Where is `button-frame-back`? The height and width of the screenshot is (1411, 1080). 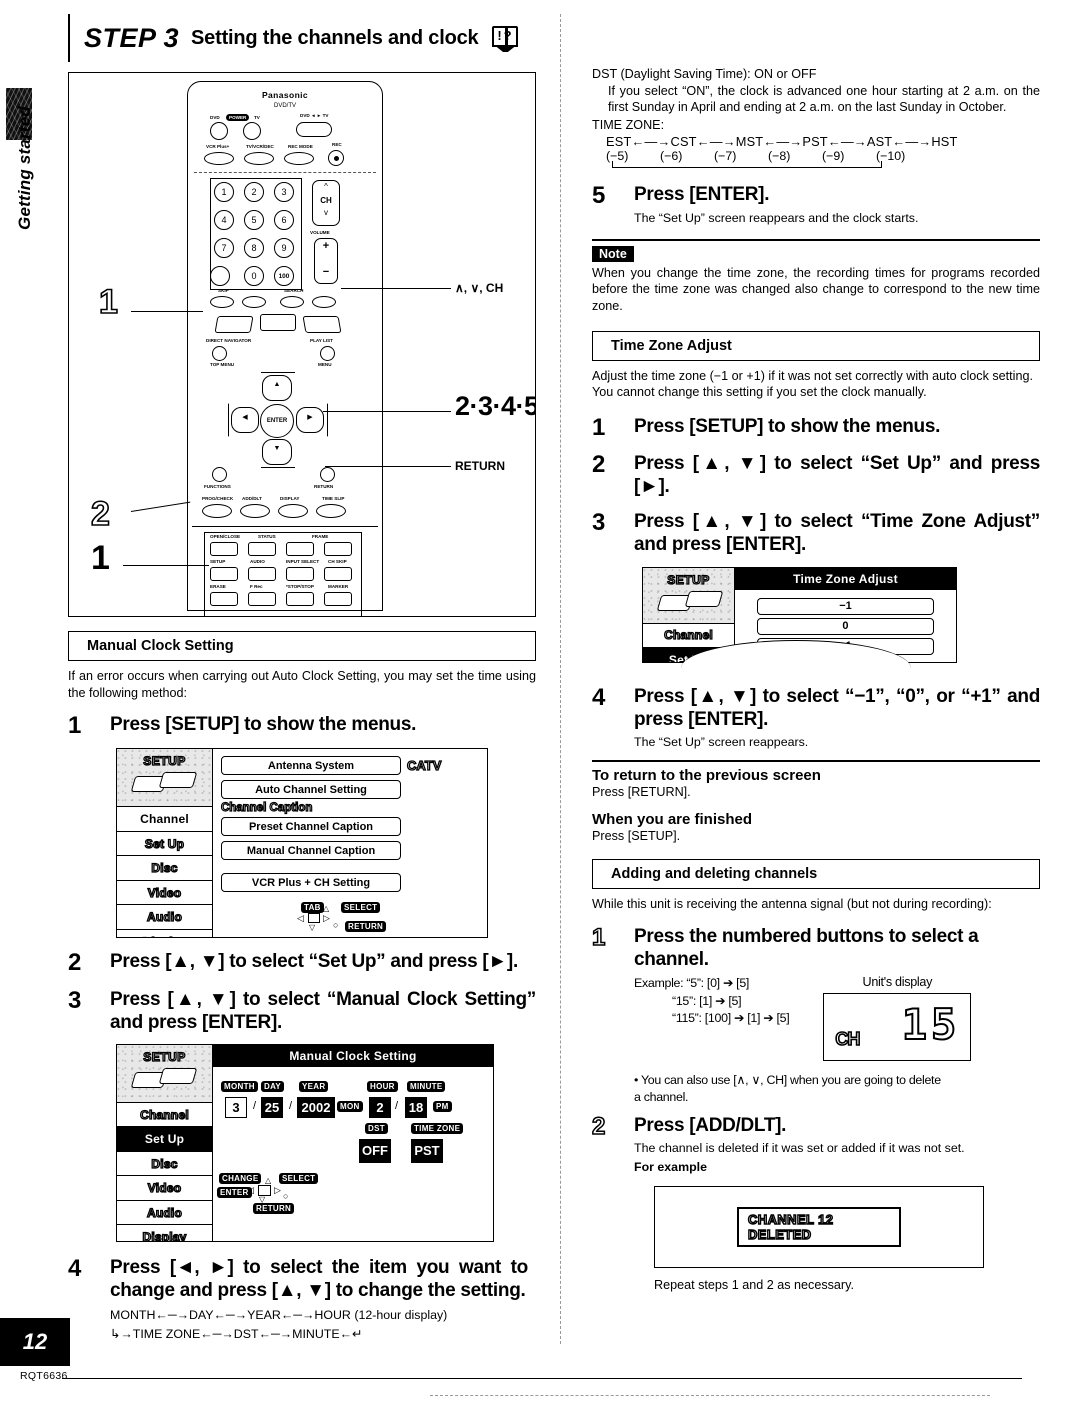
button-frame-back is located at coordinates (300, 549).